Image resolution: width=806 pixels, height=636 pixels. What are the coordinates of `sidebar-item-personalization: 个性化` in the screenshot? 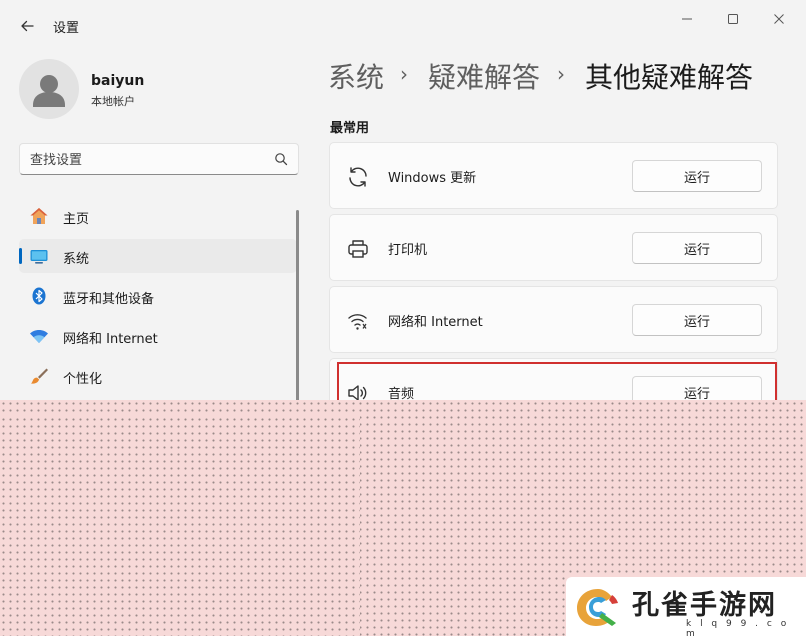 It's located at (158, 376).